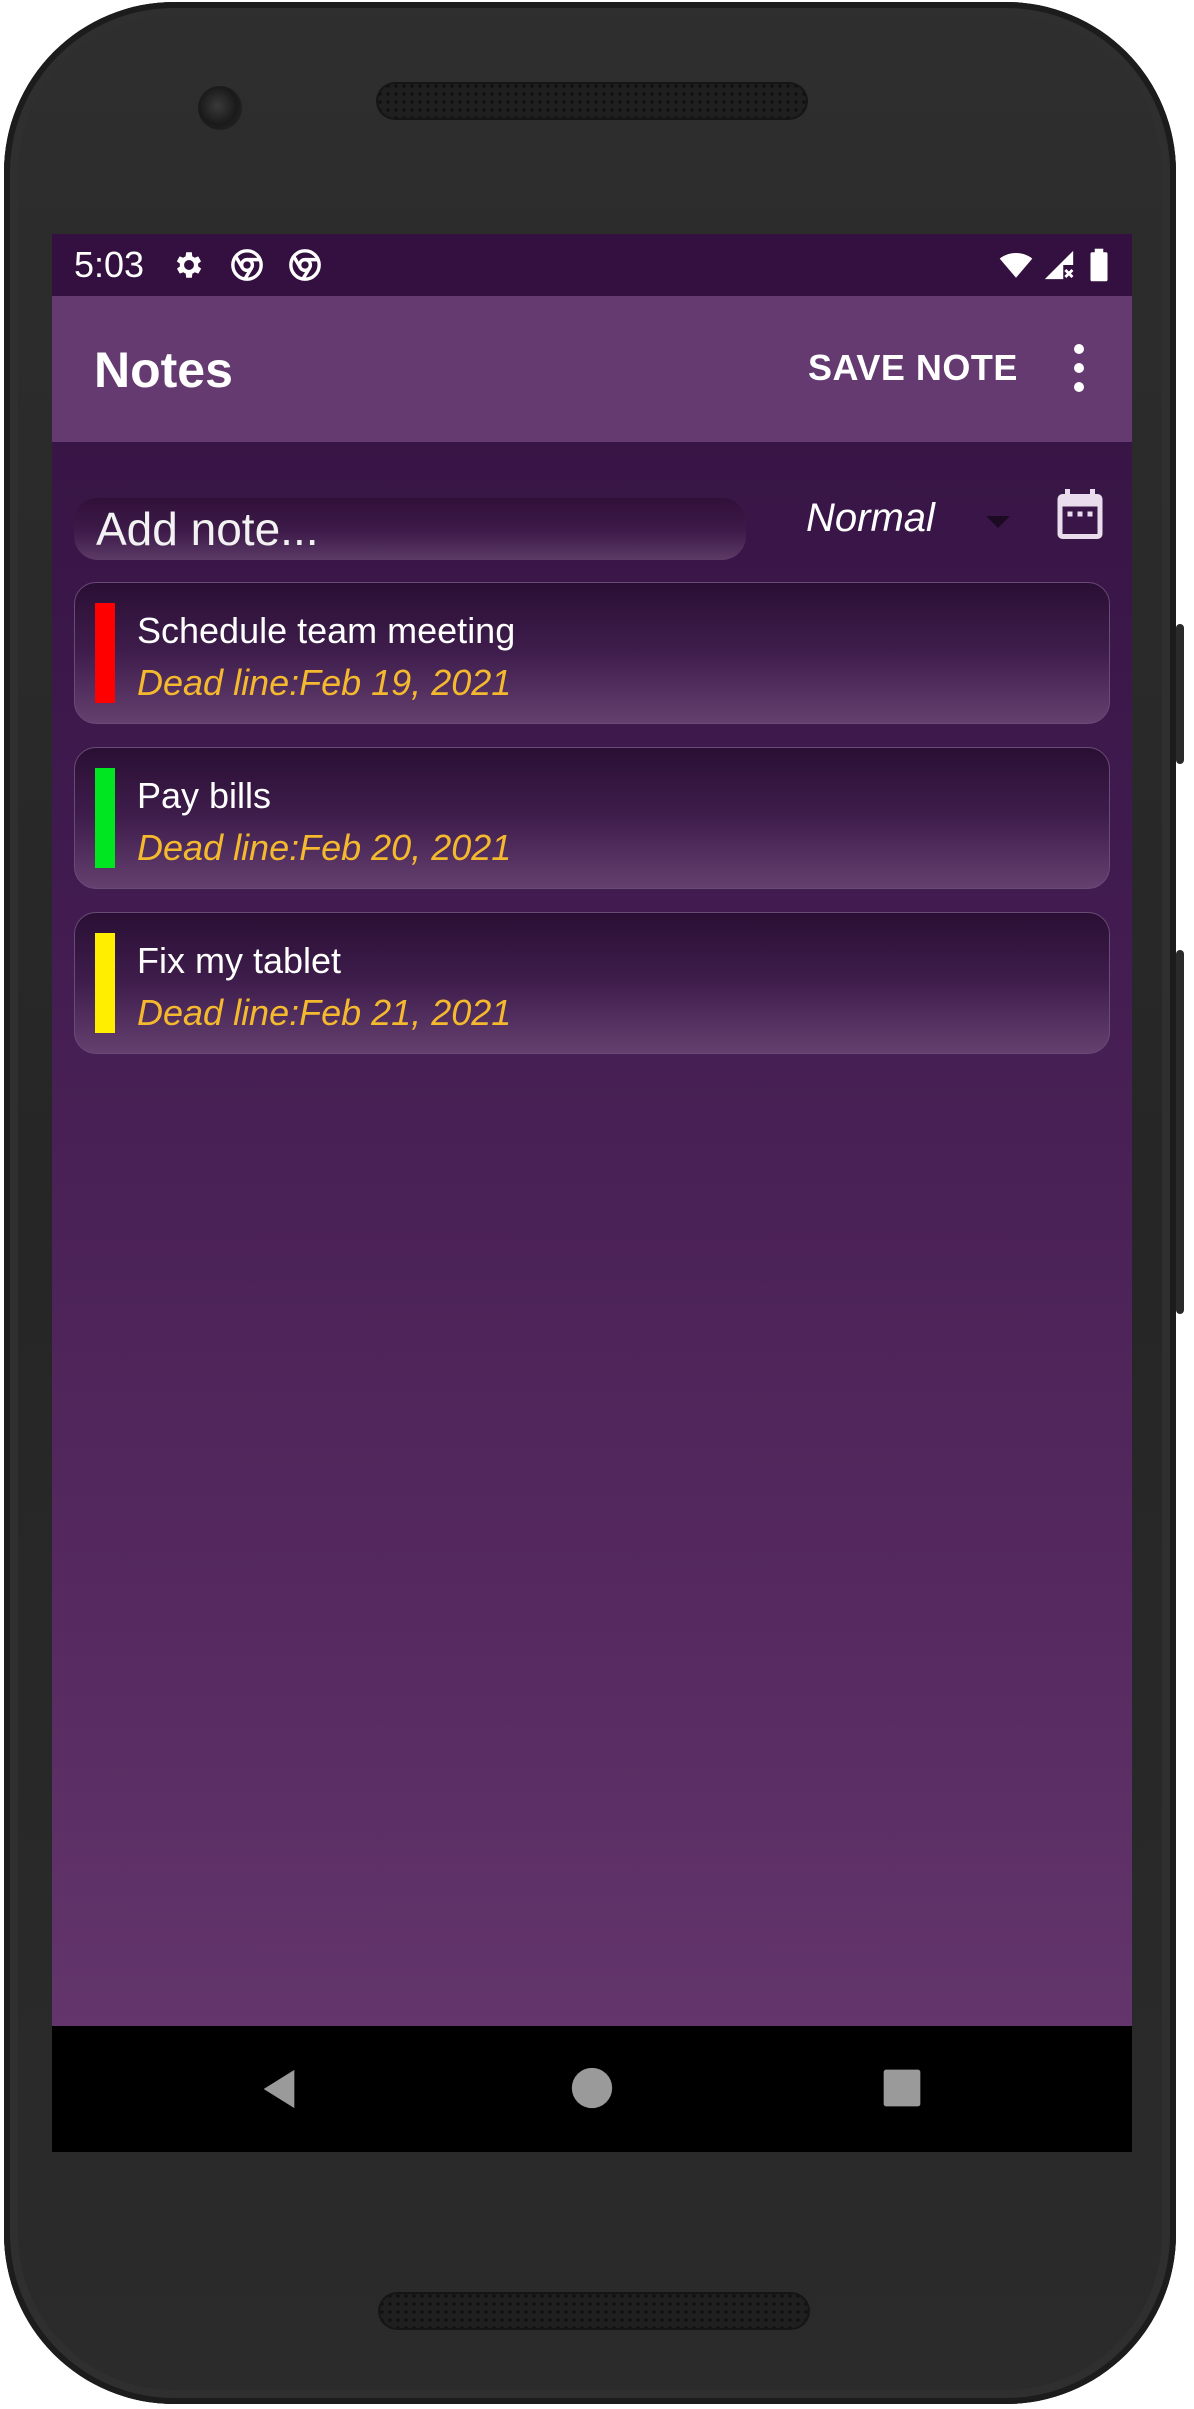 Image resolution: width=1194 pixels, height=2409 pixels. Describe the element at coordinates (1099, 265) in the screenshot. I see `battery-icon` at that location.